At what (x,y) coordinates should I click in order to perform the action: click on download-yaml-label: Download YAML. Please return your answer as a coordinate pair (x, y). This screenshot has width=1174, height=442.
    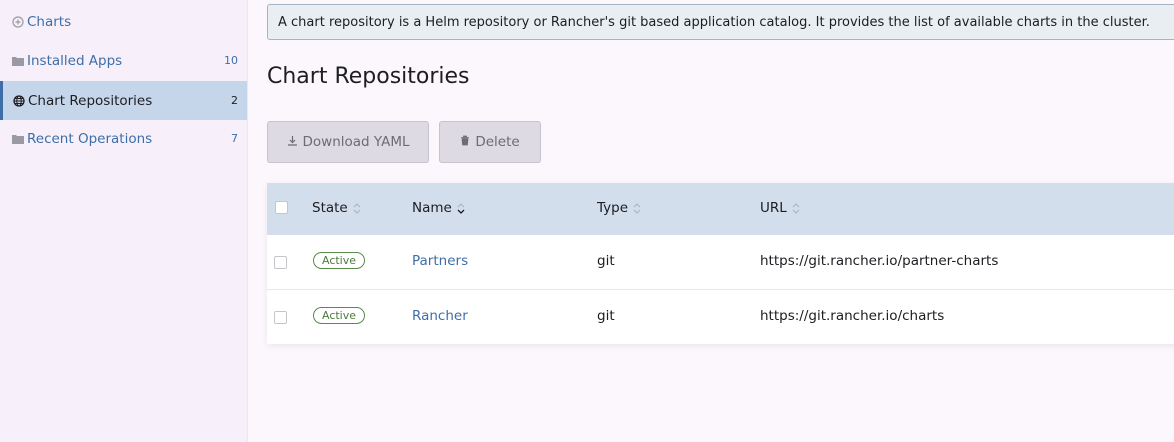
    Looking at the image, I should click on (356, 142).